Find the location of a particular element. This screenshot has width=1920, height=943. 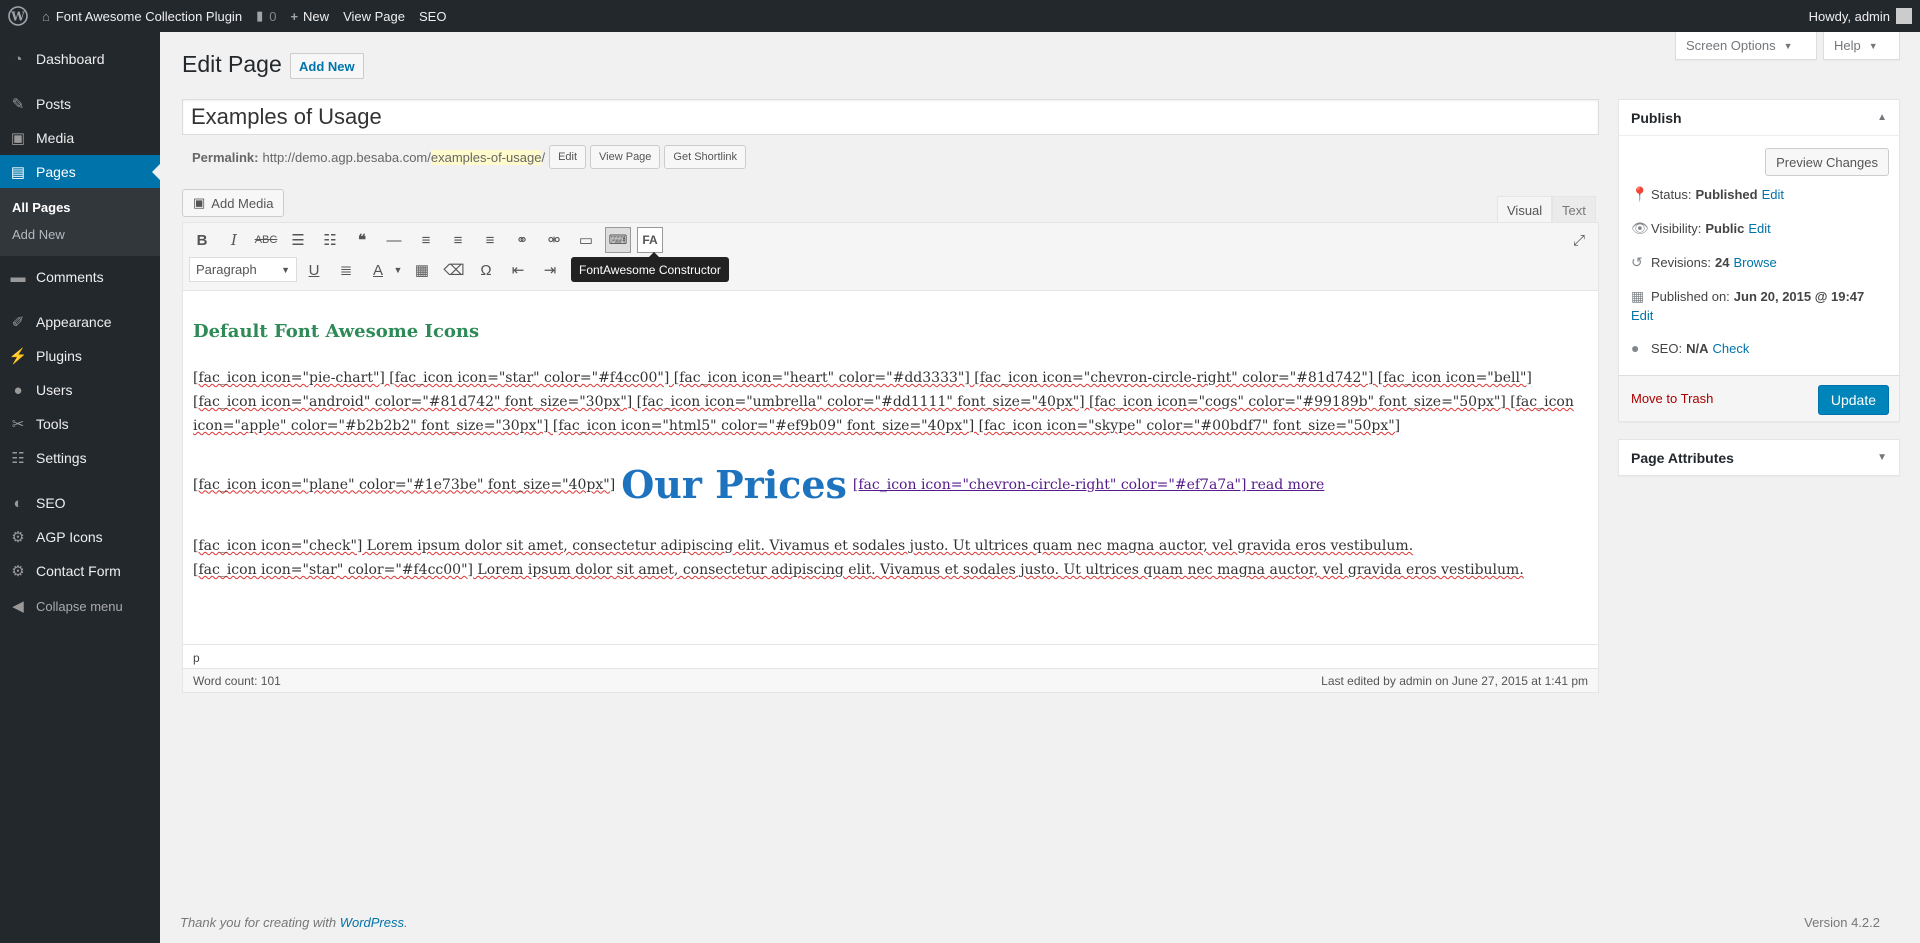

comments-link: ▮ 0 is located at coordinates (266, 16).